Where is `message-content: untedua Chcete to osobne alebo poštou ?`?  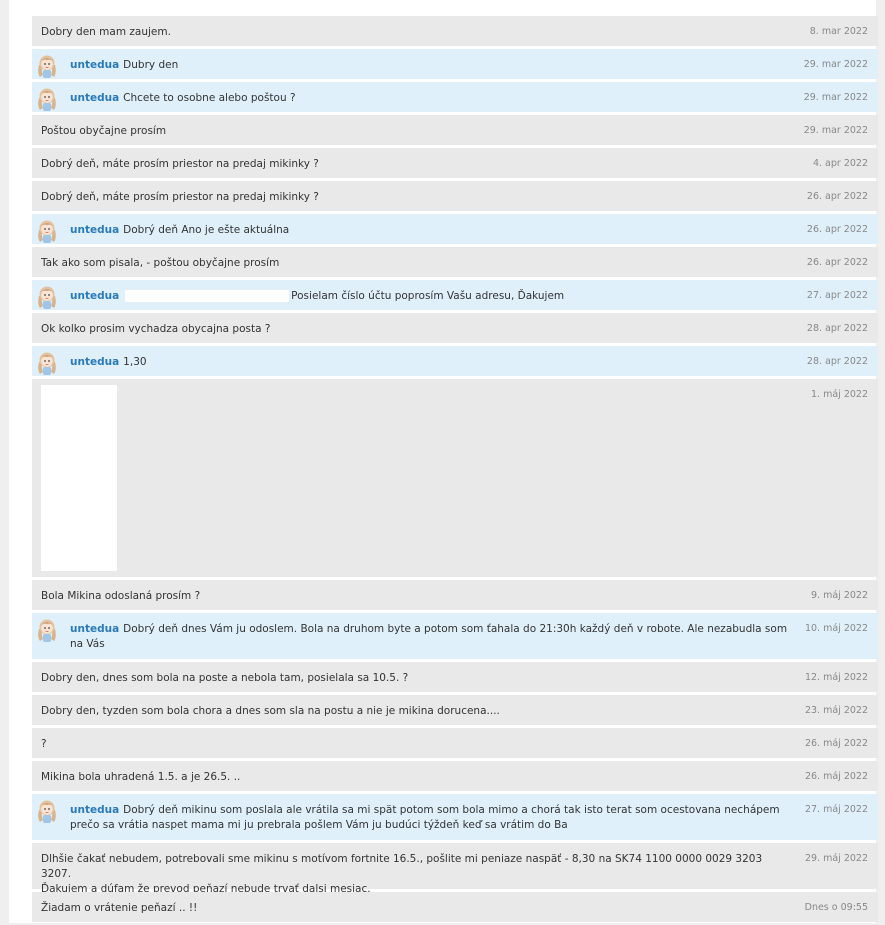 message-content: untedua Chcete to osobne alebo poštou ? is located at coordinates (429, 98).